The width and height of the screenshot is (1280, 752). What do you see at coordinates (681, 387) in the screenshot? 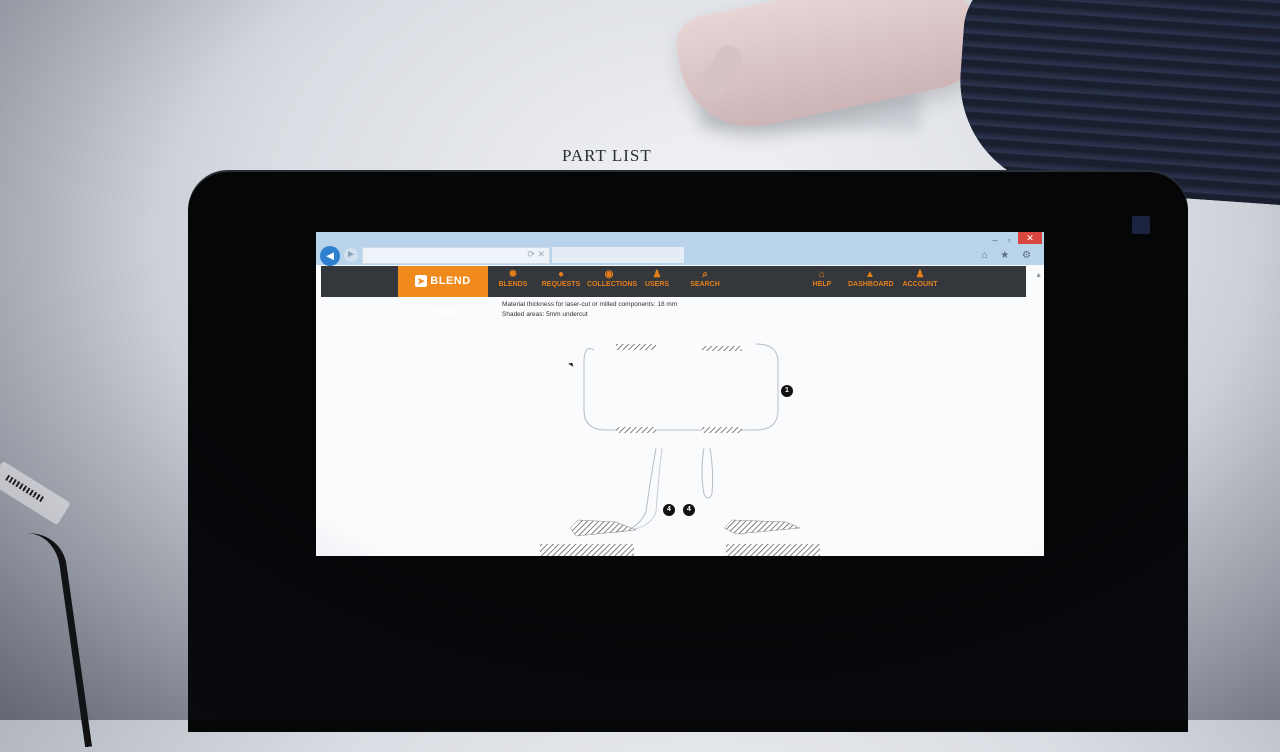
I see `seat-frame` at bounding box center [681, 387].